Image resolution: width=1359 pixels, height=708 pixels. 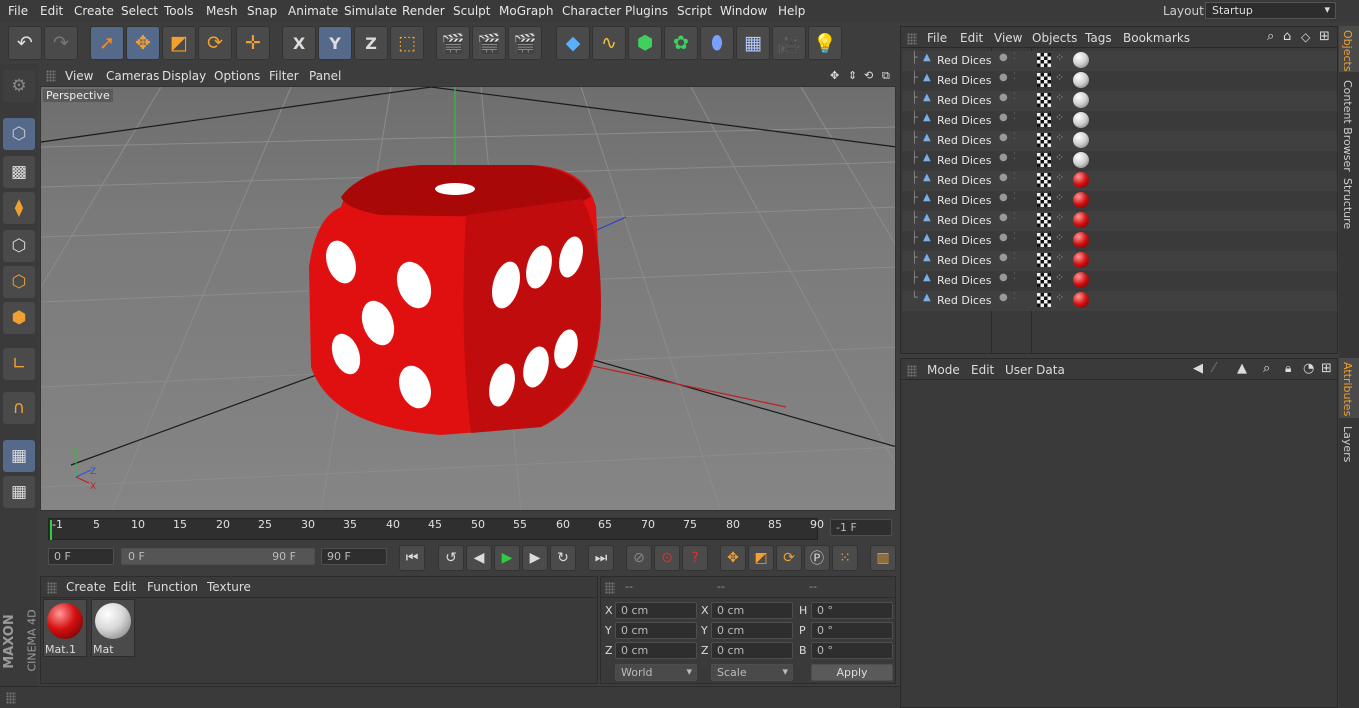 What do you see at coordinates (639, 558) in the screenshot?
I see `record-keys-button: ⊘` at bounding box center [639, 558].